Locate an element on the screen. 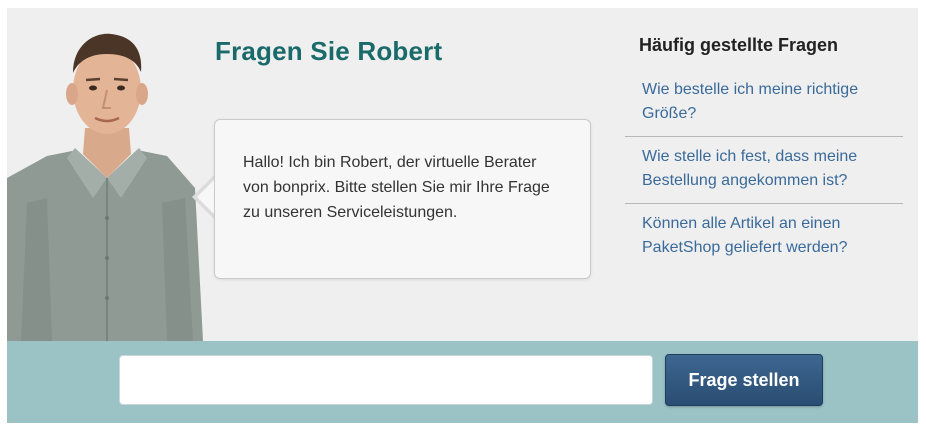 This screenshot has width=926, height=429. faq-heading: Häufig gestellte Fragen is located at coordinates (739, 45).